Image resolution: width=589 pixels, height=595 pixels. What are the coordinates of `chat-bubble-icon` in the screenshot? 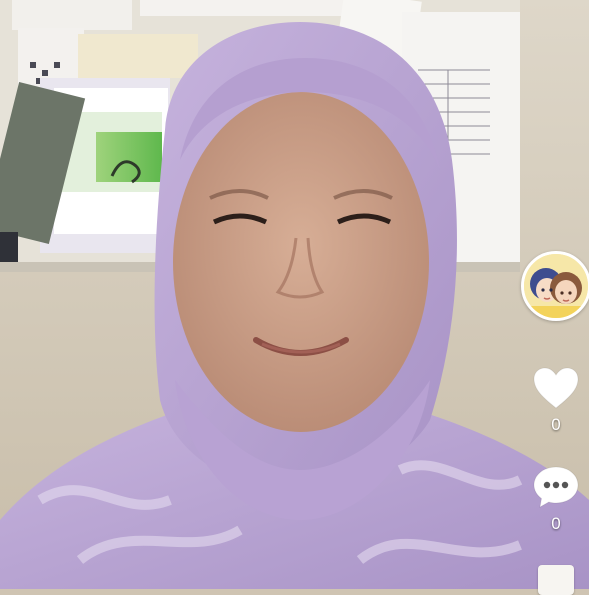 It's located at (556, 487).